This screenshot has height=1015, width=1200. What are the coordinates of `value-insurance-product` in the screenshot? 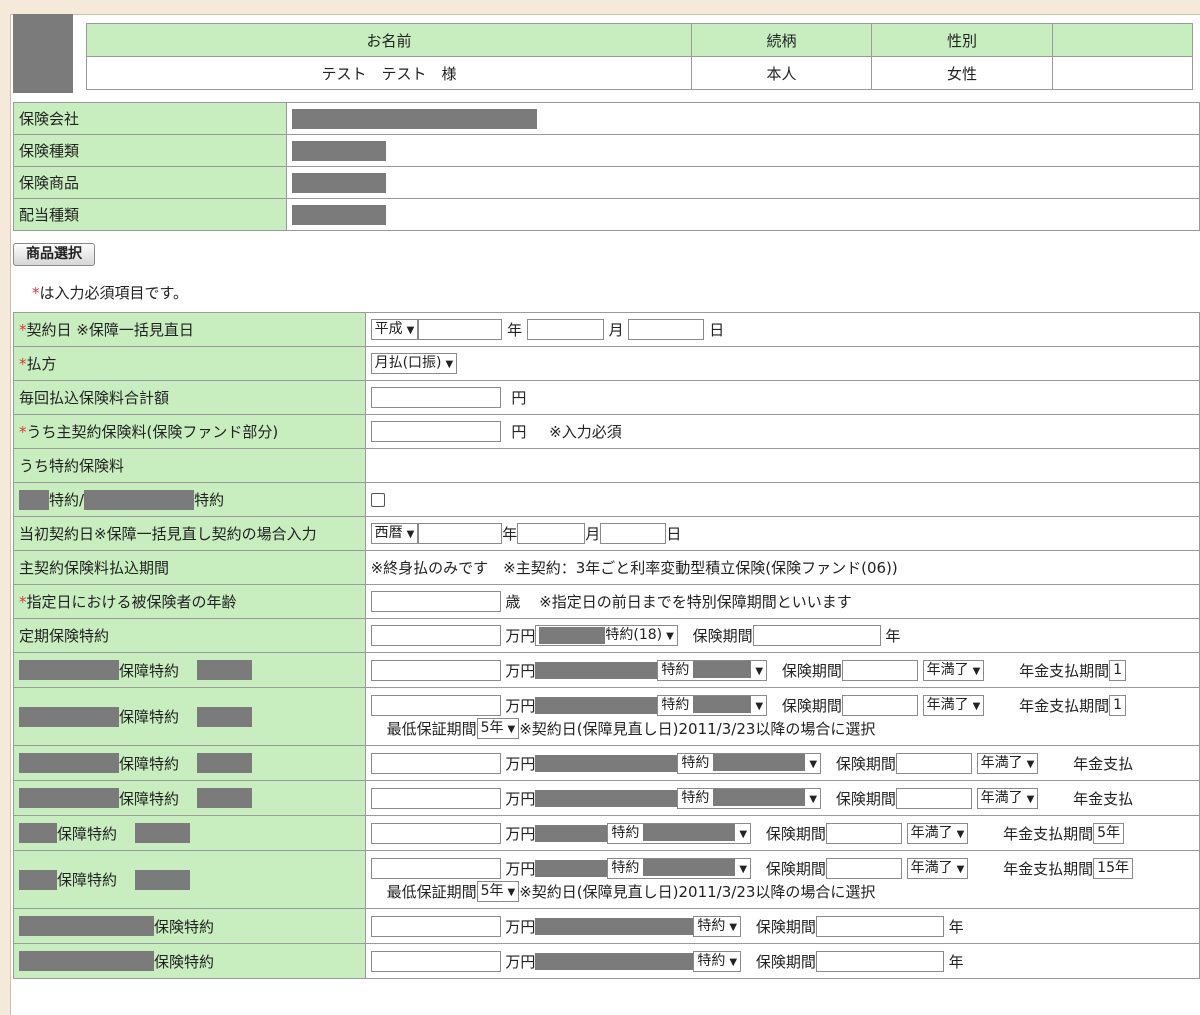 It's located at (742, 182).